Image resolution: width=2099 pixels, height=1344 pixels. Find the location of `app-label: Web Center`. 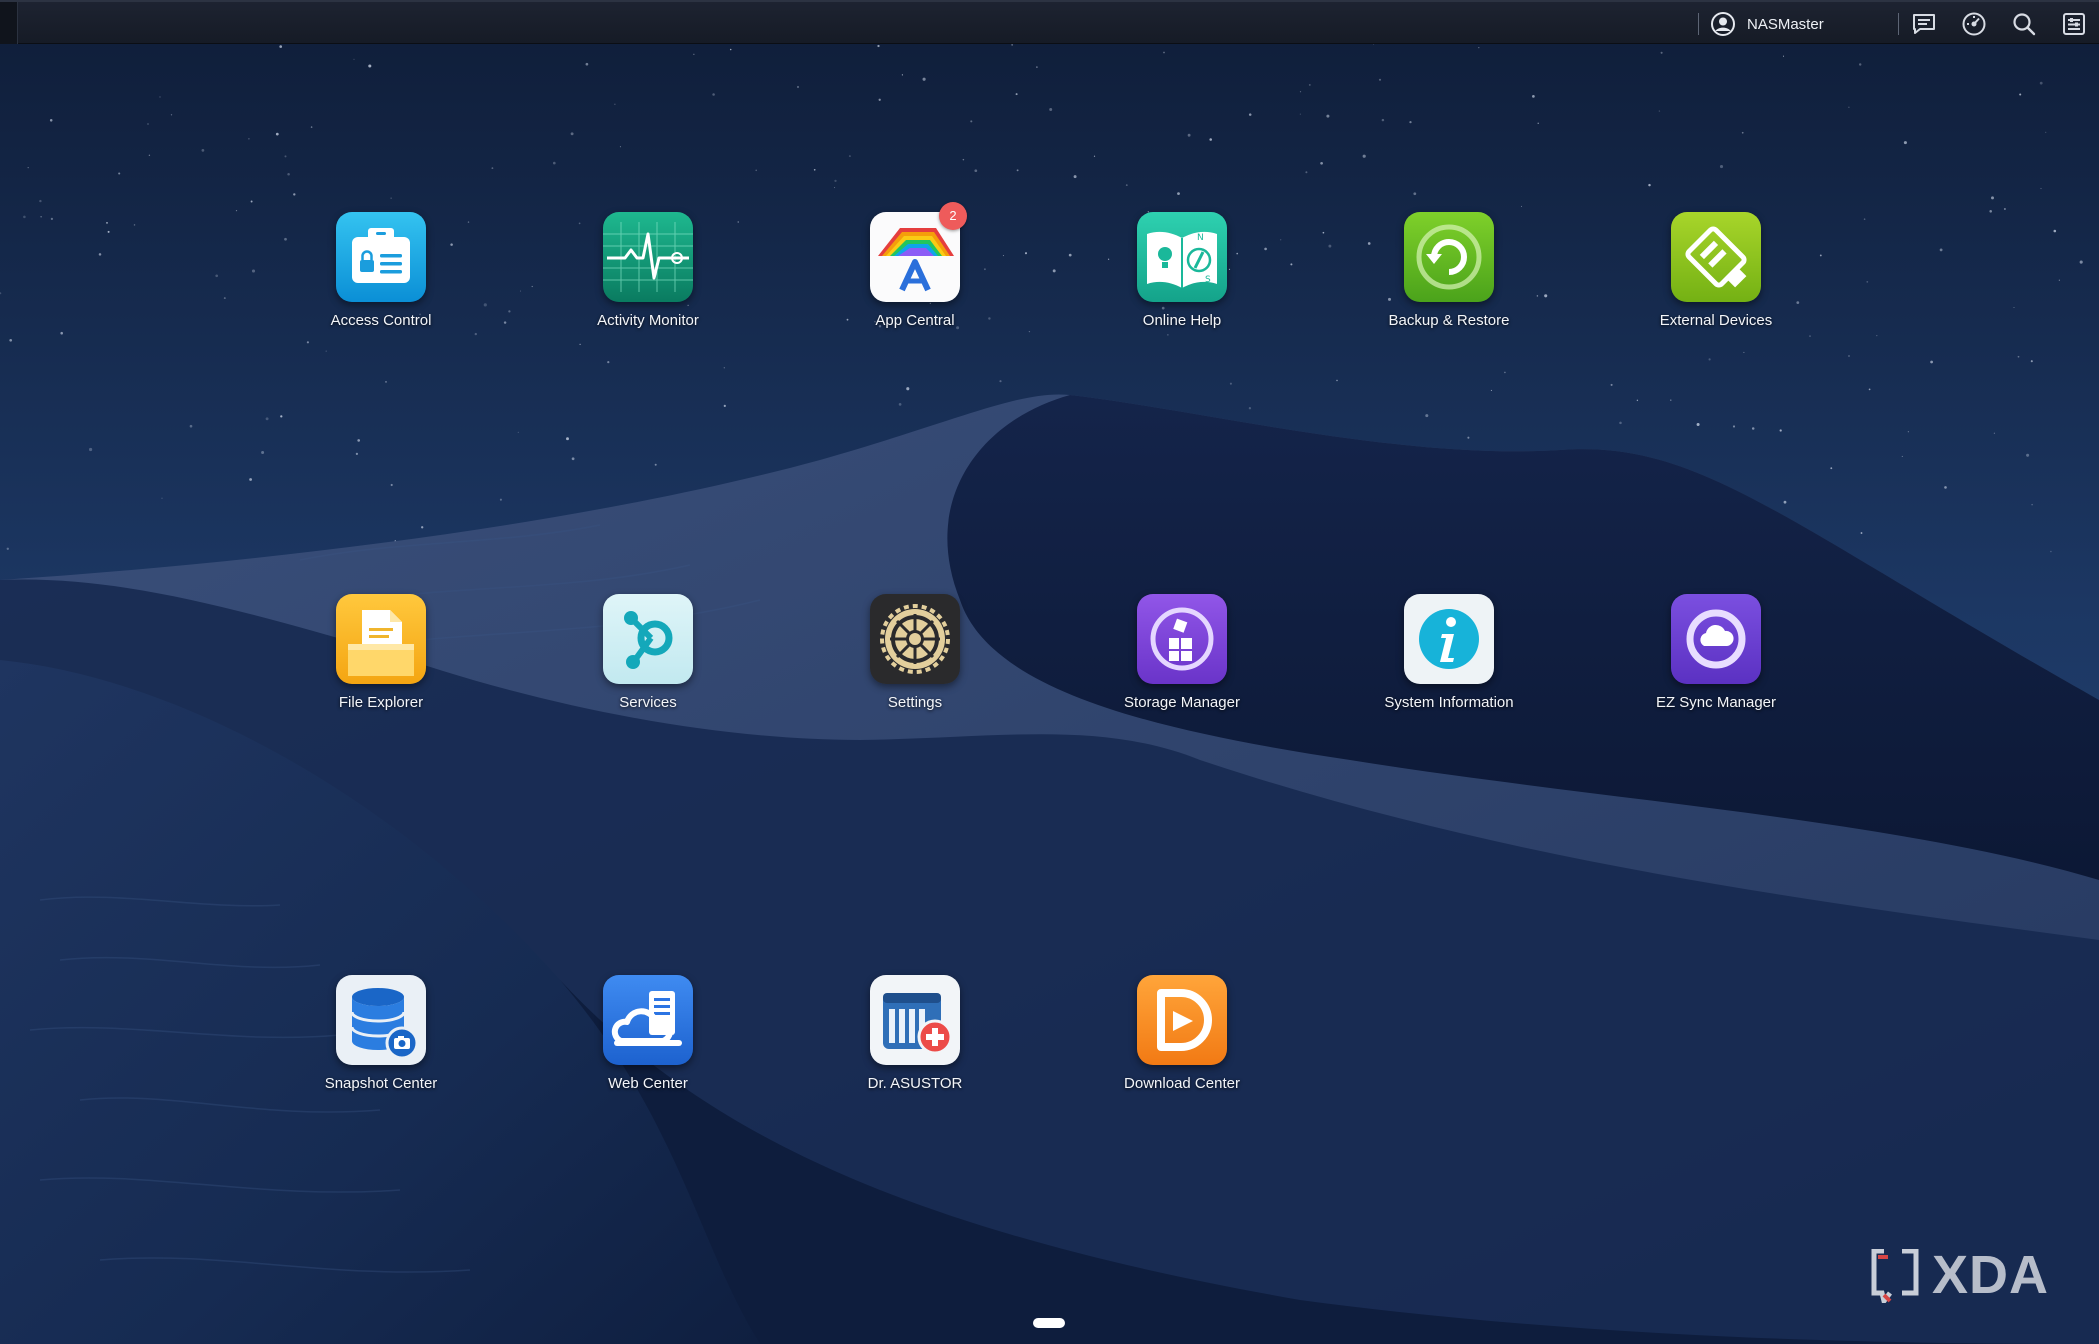

app-label: Web Center is located at coordinates (648, 1083).